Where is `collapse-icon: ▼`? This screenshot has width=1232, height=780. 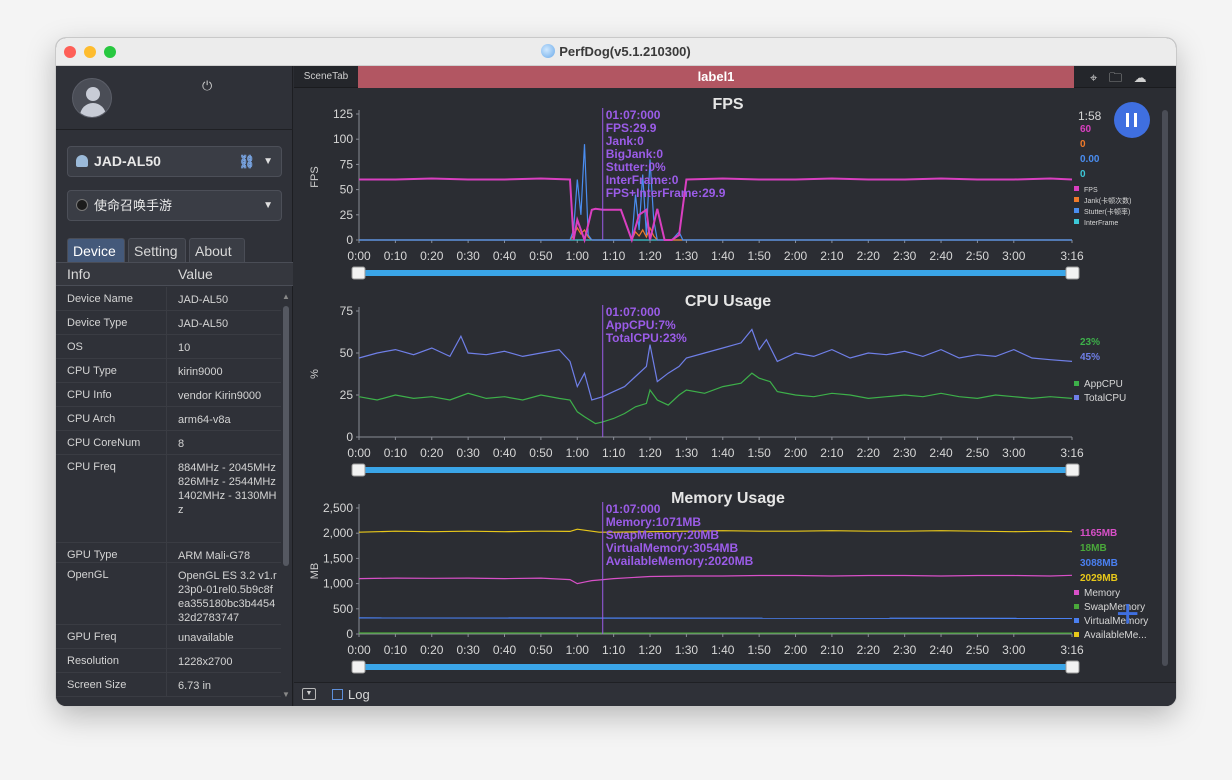
collapse-icon: ▼ is located at coordinates (309, 694).